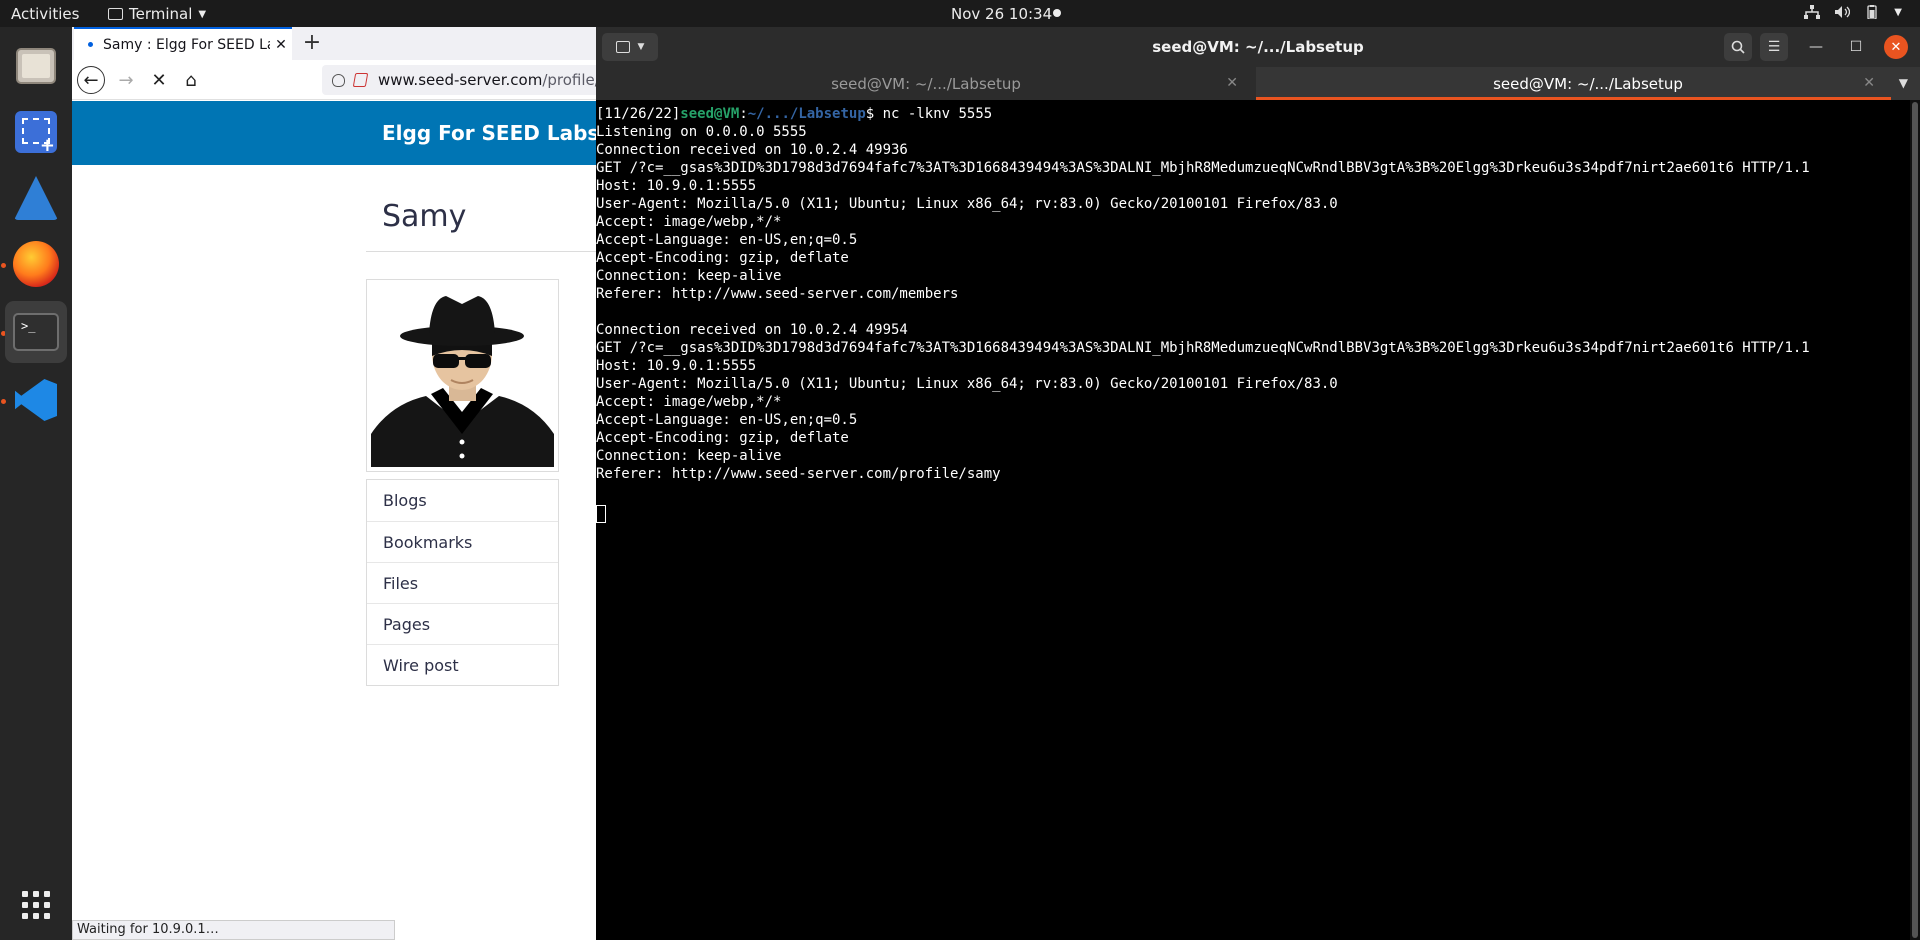 This screenshot has height=940, width=1920. I want to click on avatar-image, so click(462, 375).